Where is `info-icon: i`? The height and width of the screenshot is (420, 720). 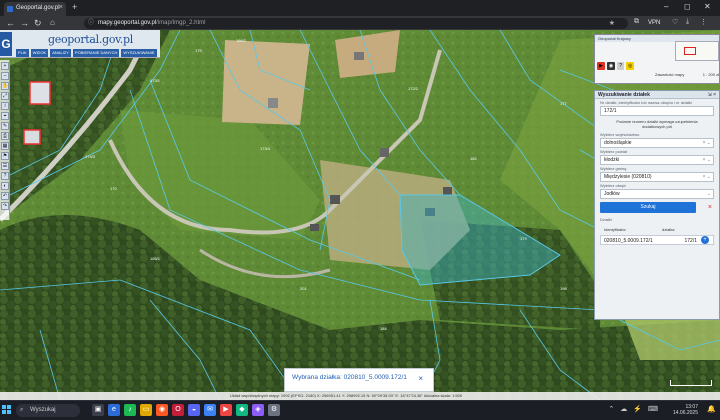
info-icon: i is located at coordinates (5, 106).